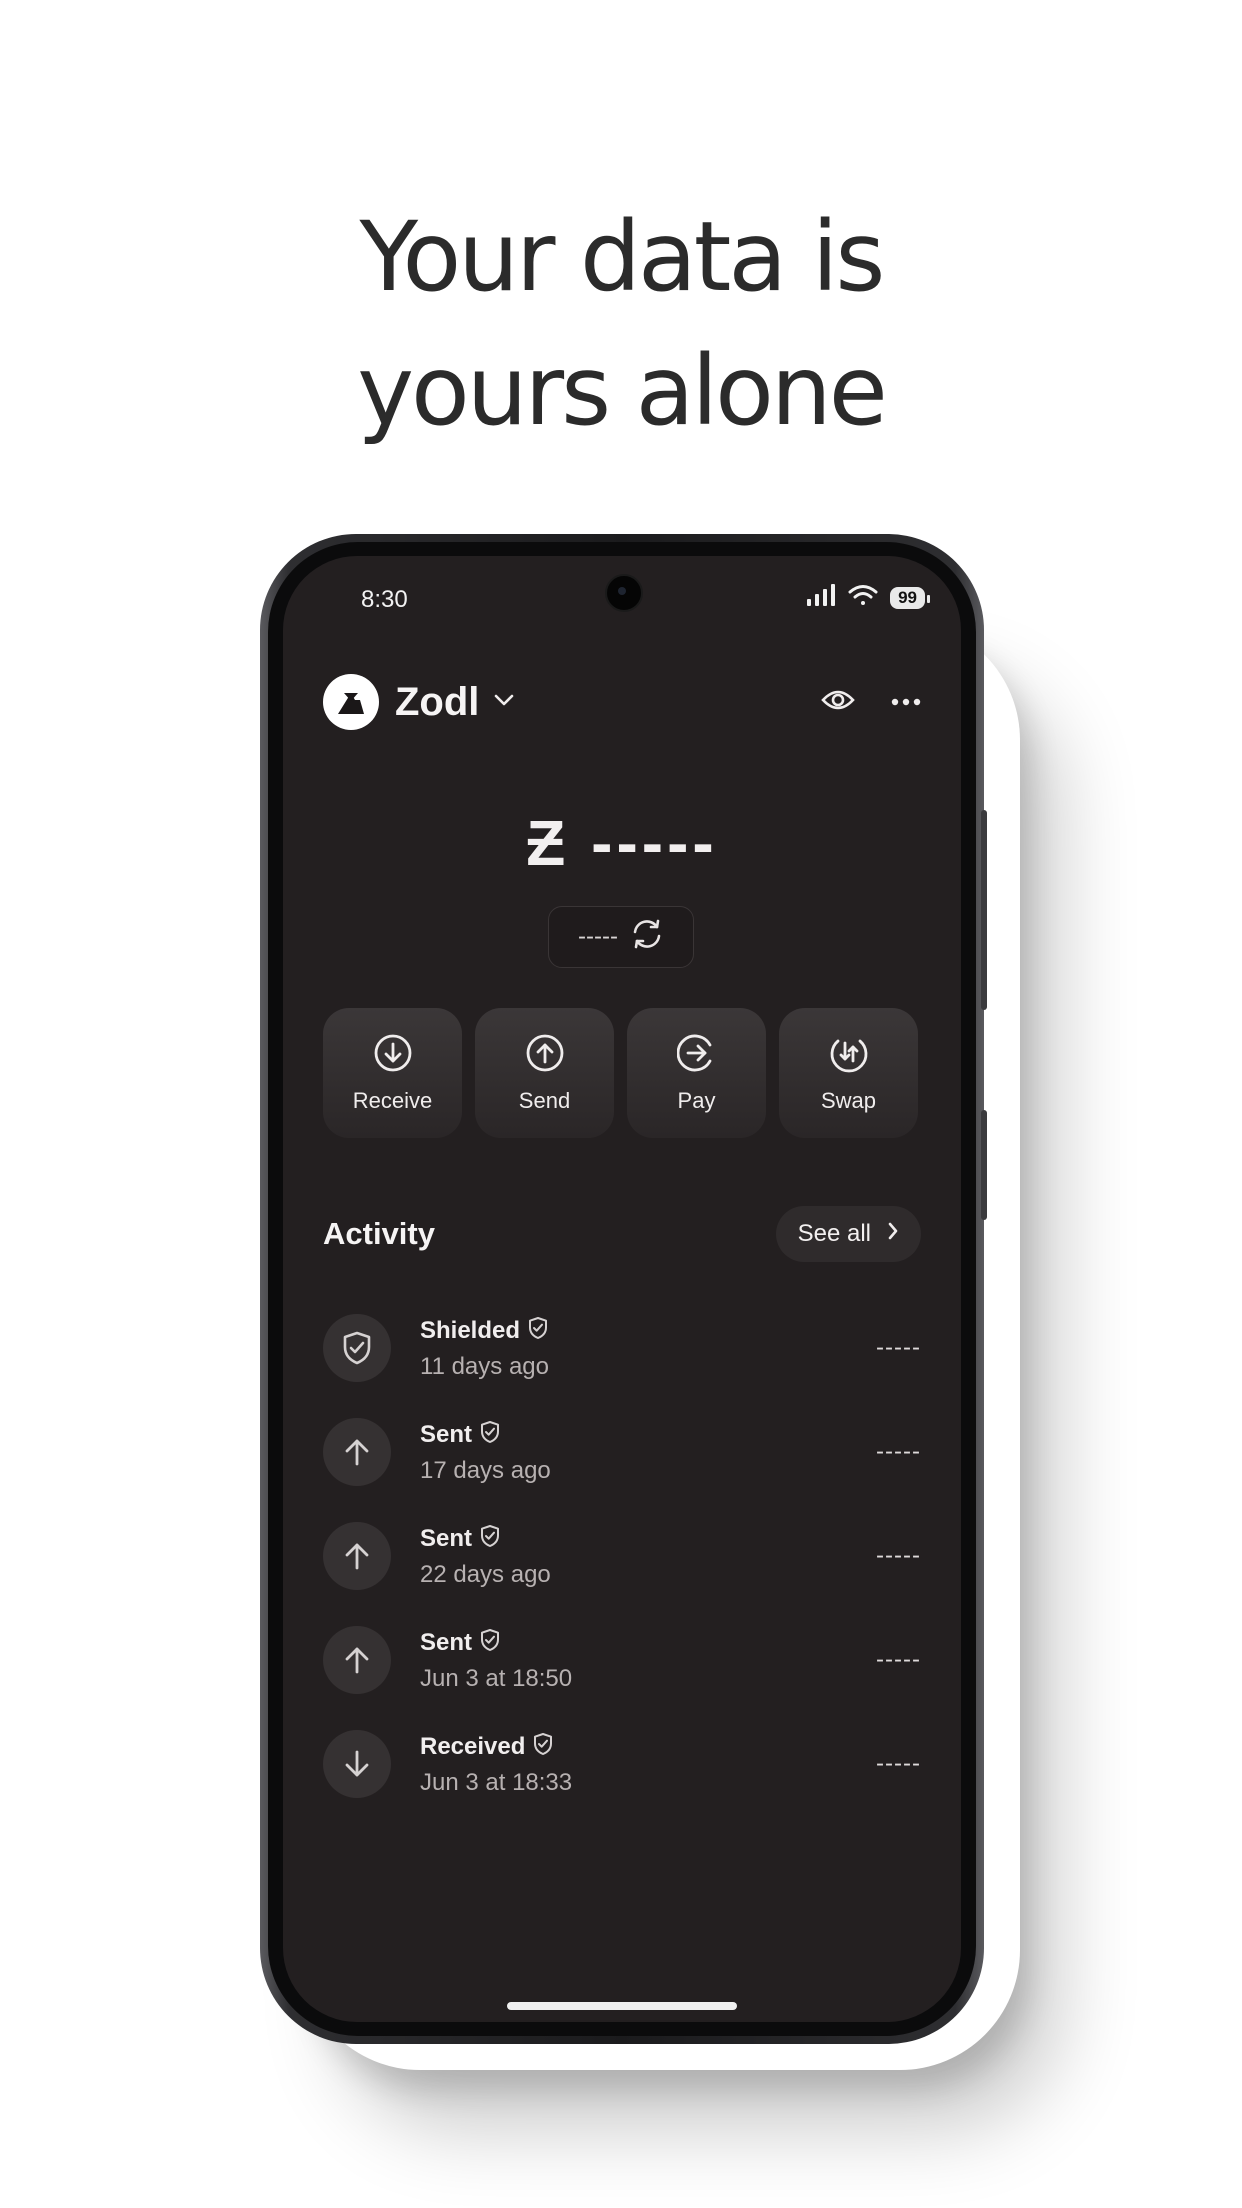  Describe the element at coordinates (392, 1100) in the screenshot. I see `receive-label: Receive` at that location.